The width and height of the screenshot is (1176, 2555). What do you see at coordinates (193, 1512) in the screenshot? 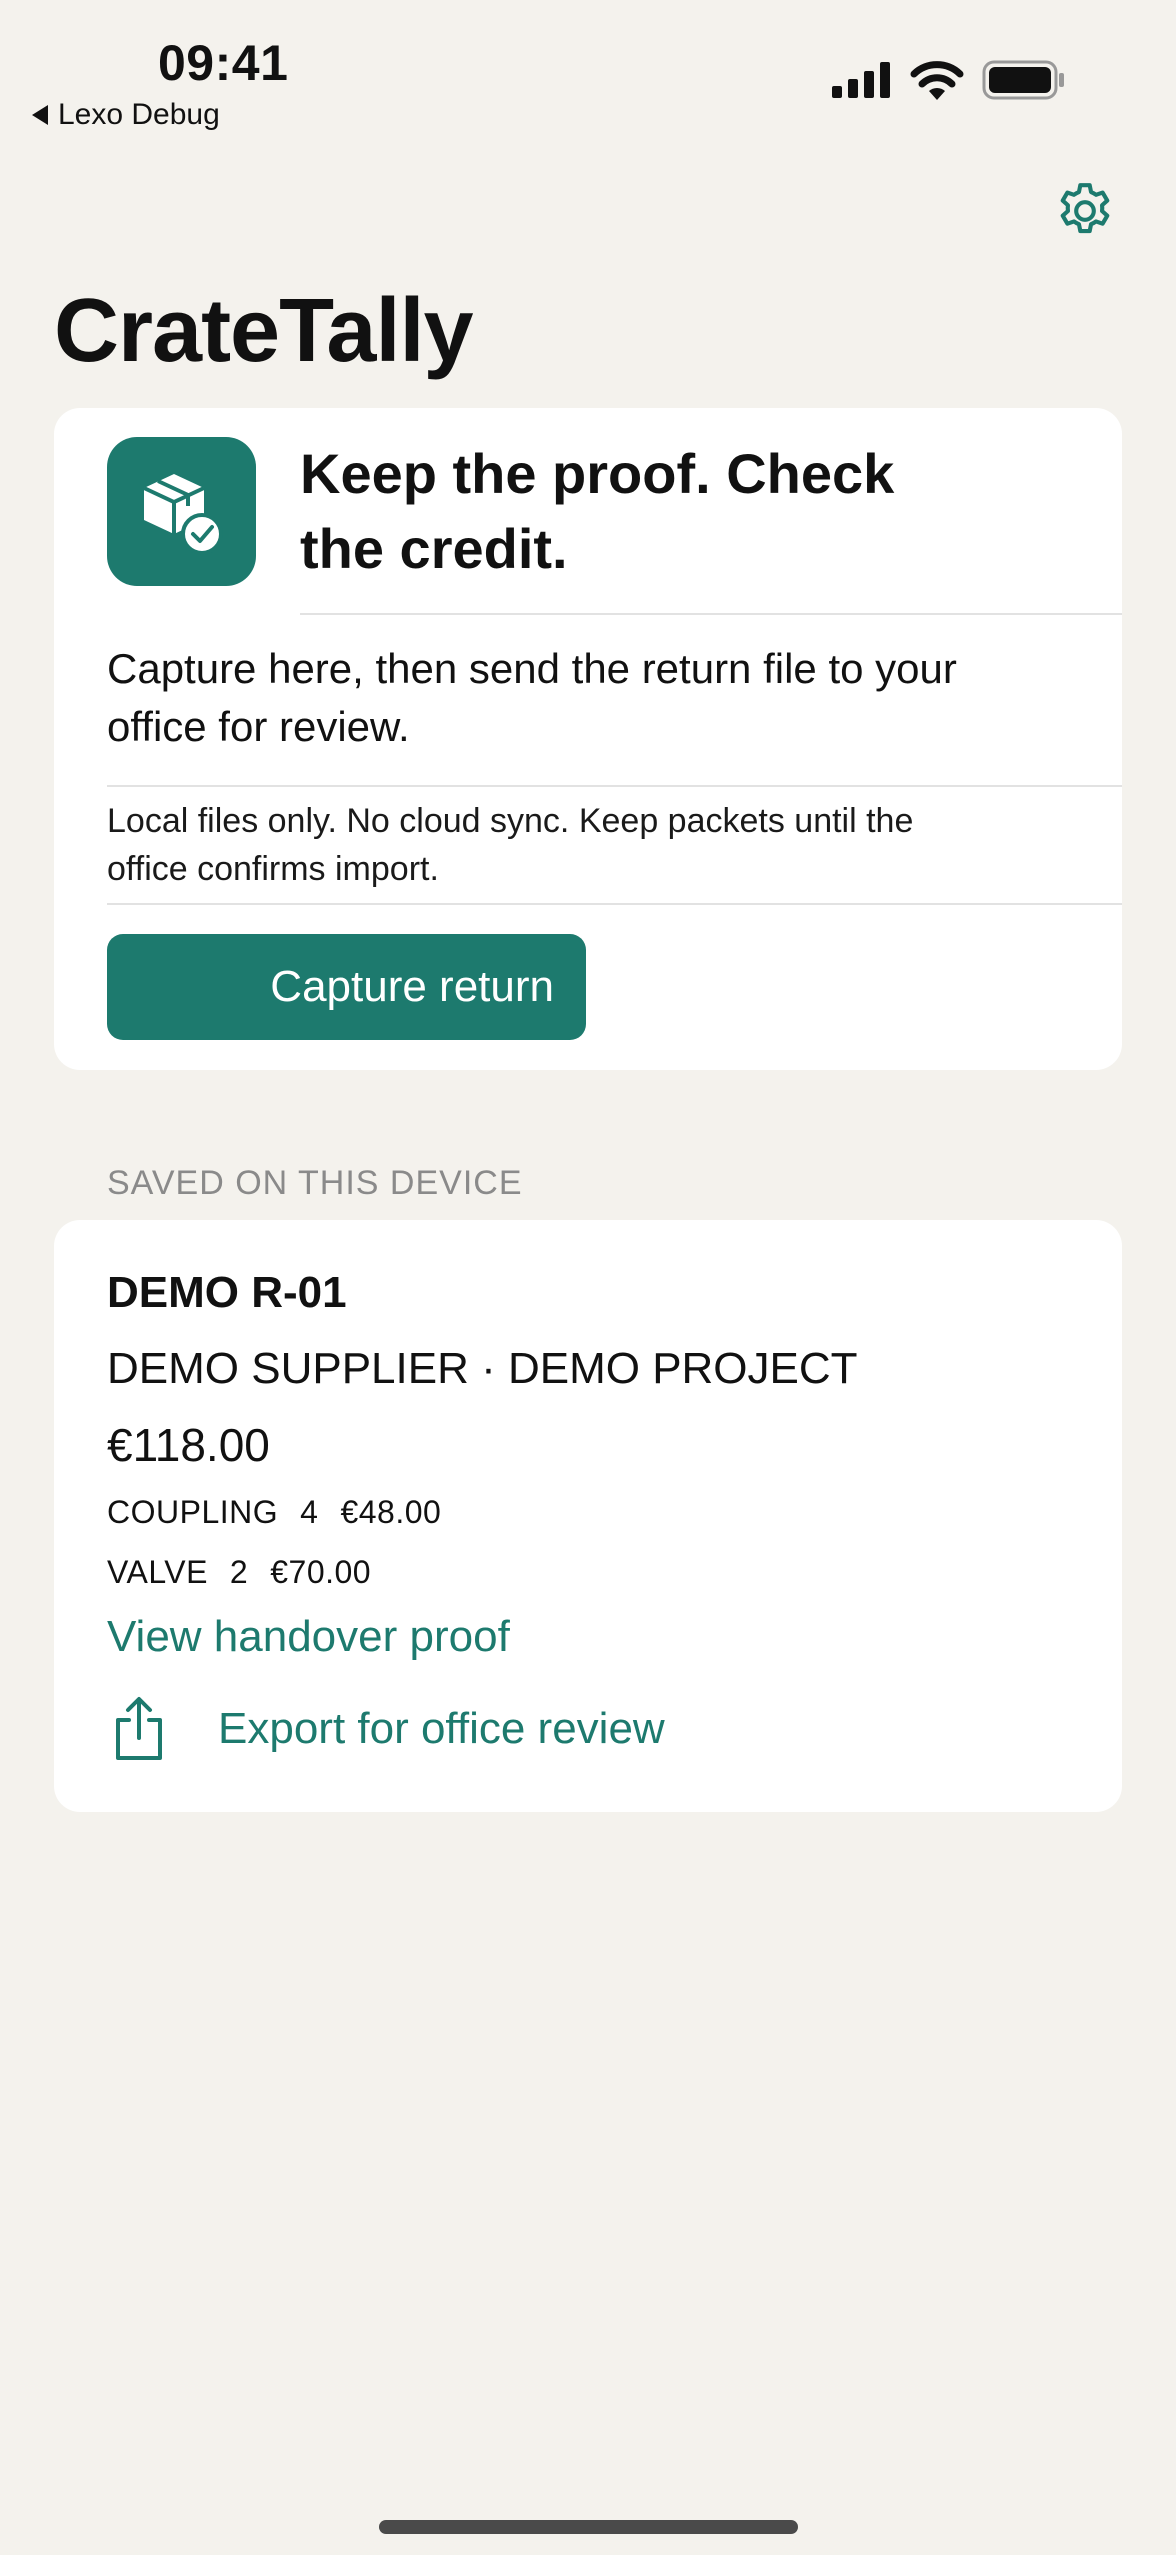
I see `line-item-name: COUPLING` at bounding box center [193, 1512].